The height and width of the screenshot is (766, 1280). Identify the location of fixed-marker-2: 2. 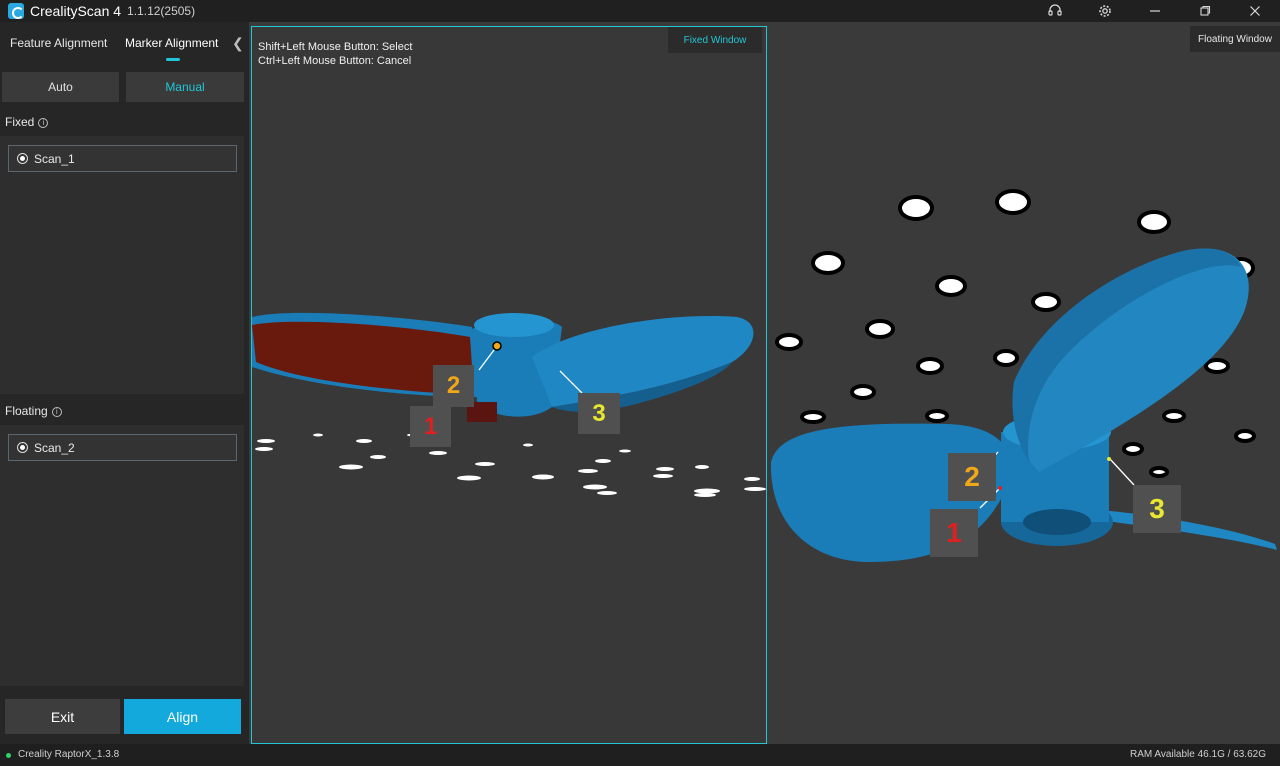
(453, 386).